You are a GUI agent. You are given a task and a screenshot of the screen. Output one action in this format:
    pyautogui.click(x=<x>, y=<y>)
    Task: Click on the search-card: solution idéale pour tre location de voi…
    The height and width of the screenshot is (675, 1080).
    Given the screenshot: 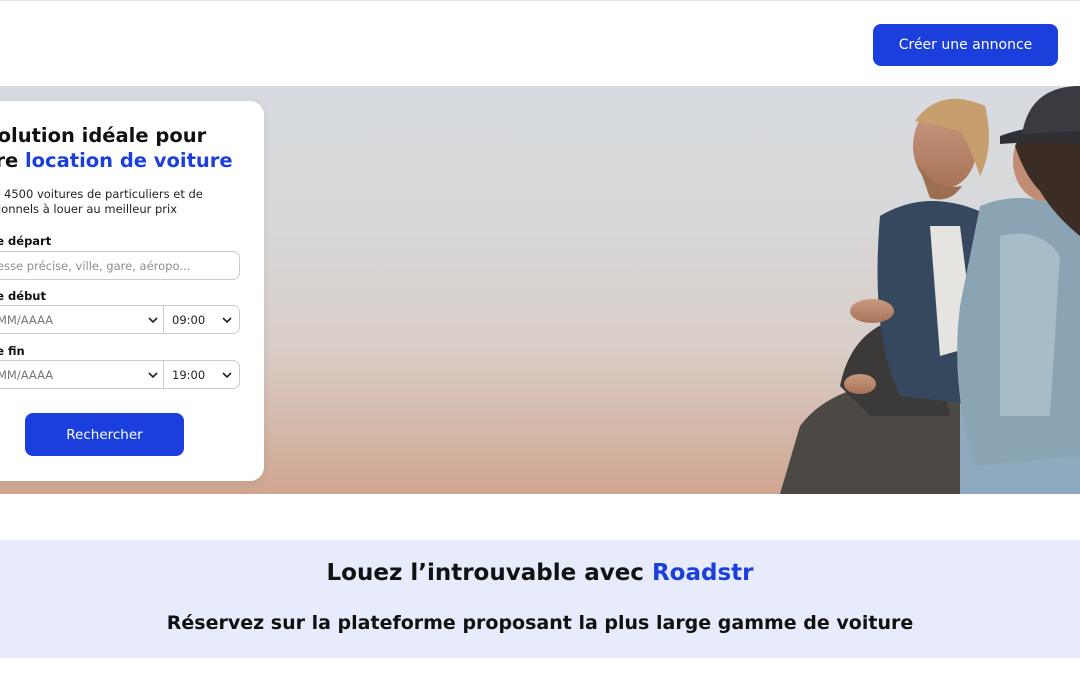 What is the action you would take?
    pyautogui.click(x=132, y=291)
    